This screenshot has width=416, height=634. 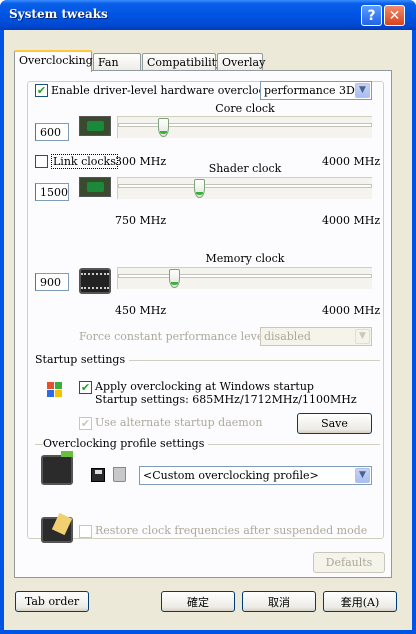 I want to click on profile-section-label: Overclocking profile settings, so click(x=126, y=443).